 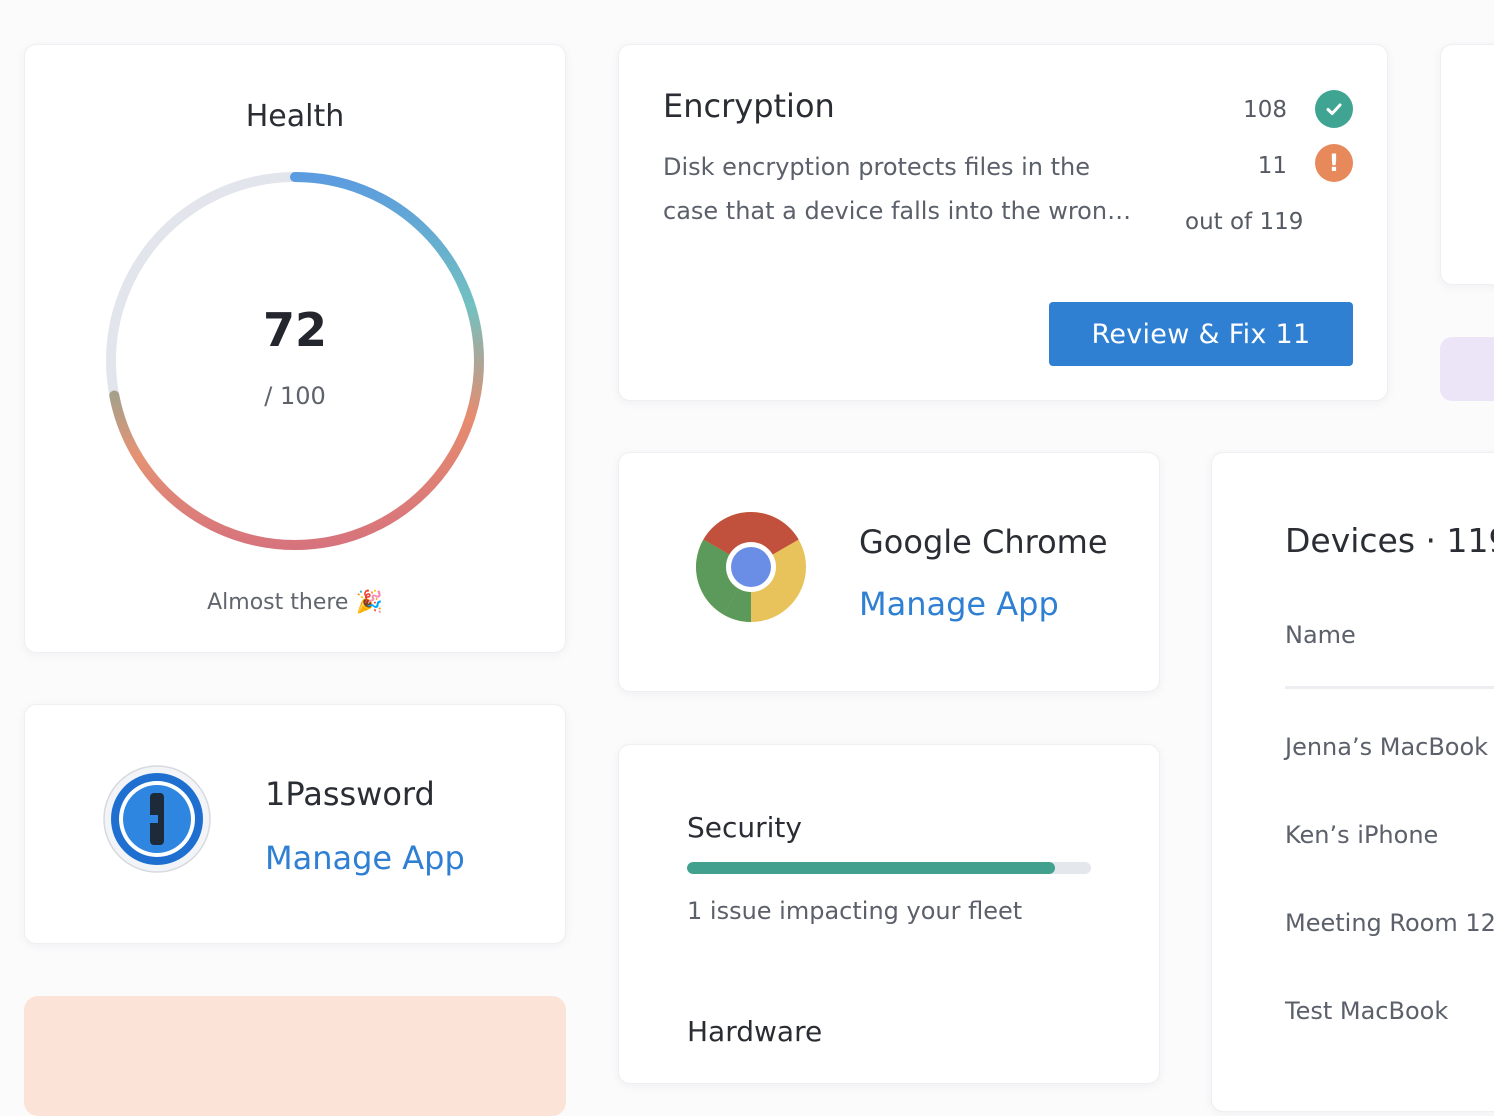 I want to click on health-max: / 100, so click(x=295, y=396).